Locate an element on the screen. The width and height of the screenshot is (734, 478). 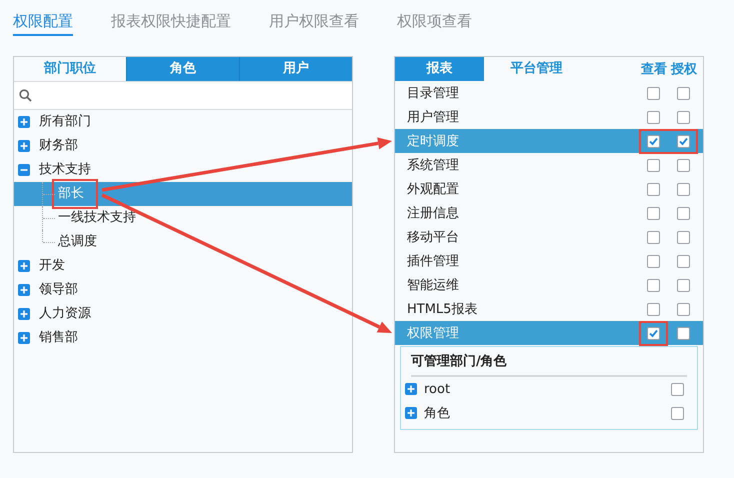
tree-item: 销售部 is located at coordinates (58, 338).